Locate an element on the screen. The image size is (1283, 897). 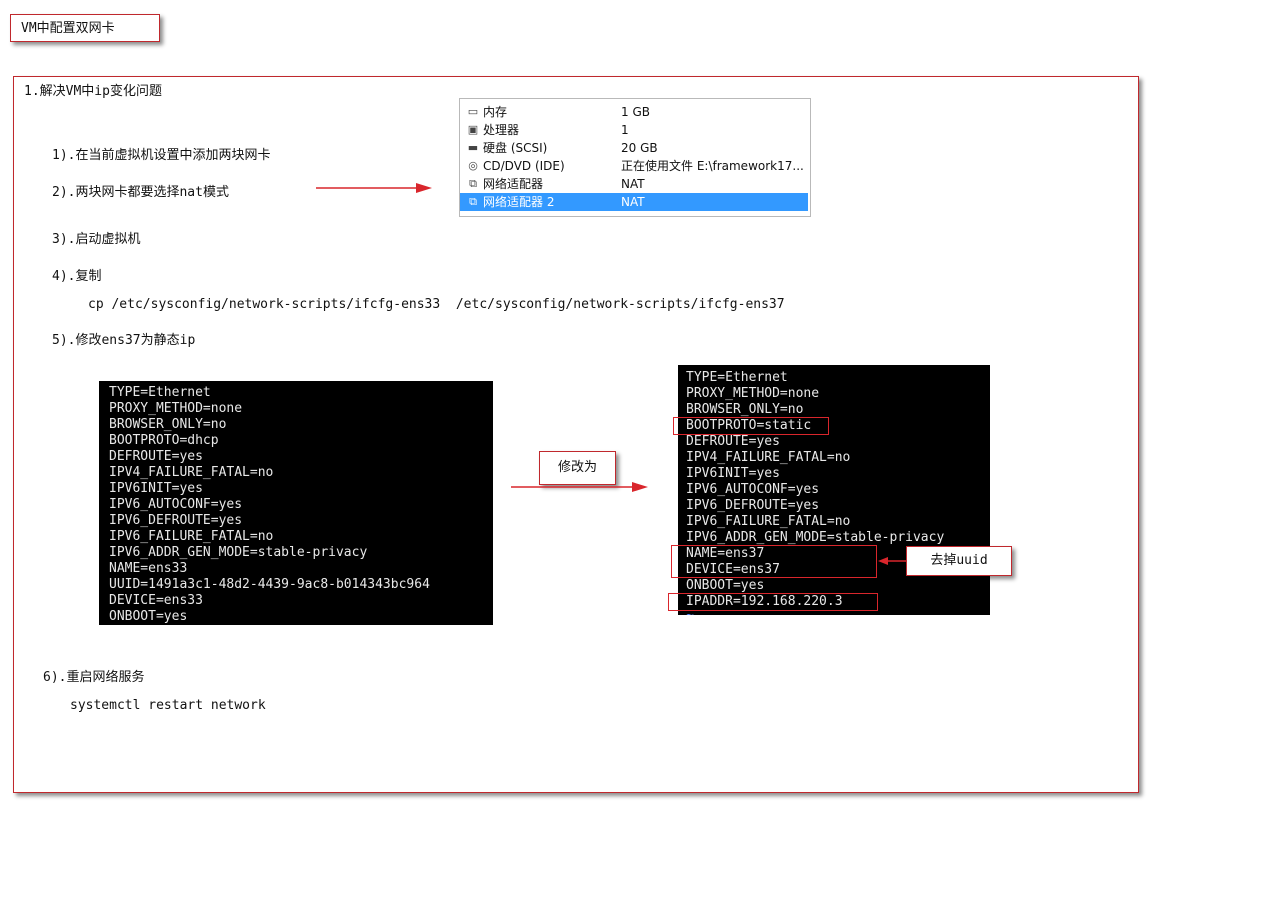
arrow-modify is located at coordinates (579, 487).